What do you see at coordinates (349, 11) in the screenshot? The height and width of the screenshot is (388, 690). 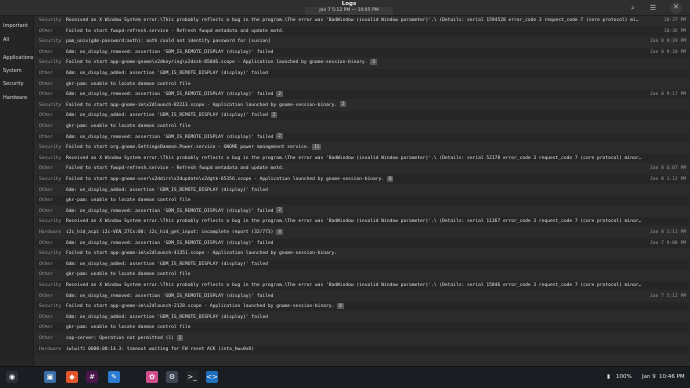 I see `time-range-selector: Jan 7 5:12 PM — 10:45 PM` at bounding box center [349, 11].